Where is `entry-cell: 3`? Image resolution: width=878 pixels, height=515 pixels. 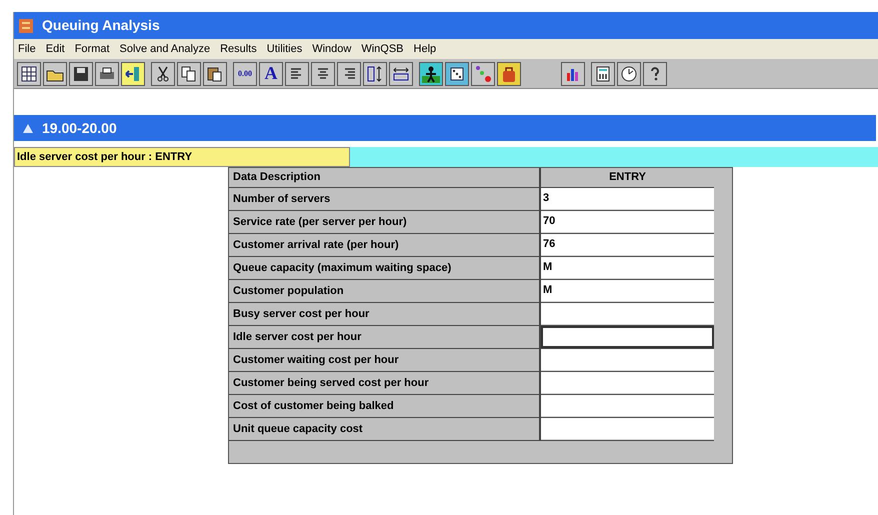
entry-cell: 3 is located at coordinates (627, 199).